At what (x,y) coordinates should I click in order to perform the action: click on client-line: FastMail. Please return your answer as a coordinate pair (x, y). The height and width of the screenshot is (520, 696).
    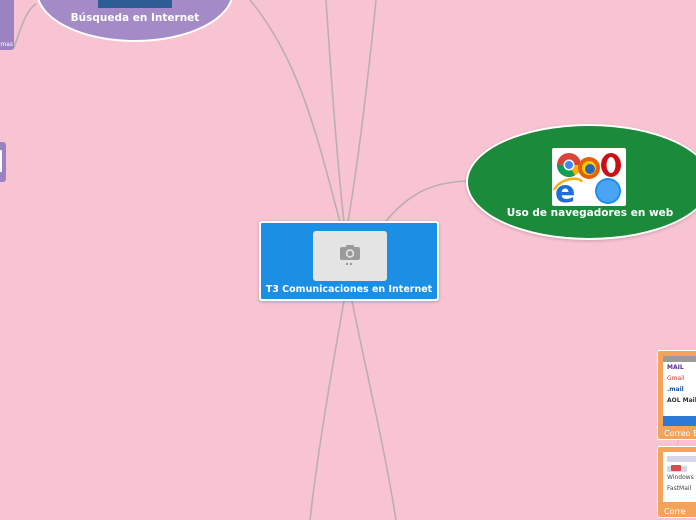
    Looking at the image, I should click on (679, 488).